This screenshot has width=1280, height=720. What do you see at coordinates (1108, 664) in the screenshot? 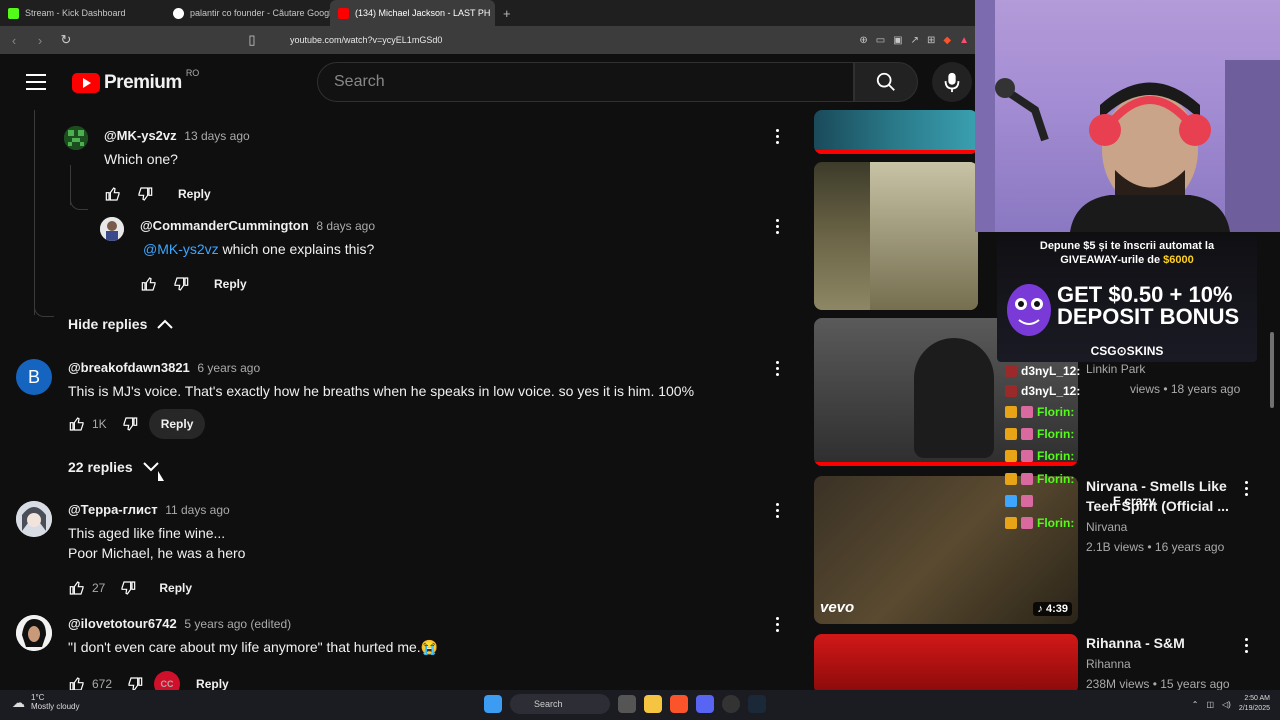
I see `video-channel: Rihanna` at bounding box center [1108, 664].